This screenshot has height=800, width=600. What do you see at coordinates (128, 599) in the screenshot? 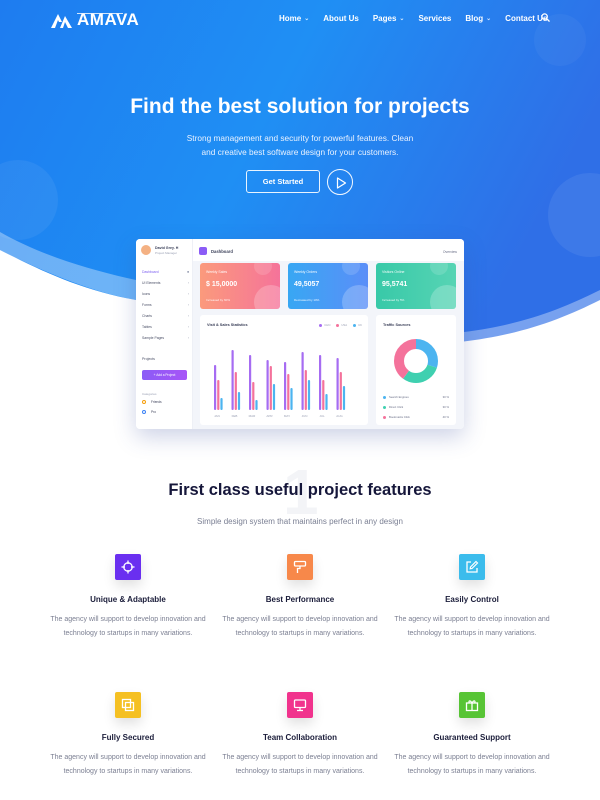
I see `feature-name: Unique & Adaptable` at bounding box center [128, 599].